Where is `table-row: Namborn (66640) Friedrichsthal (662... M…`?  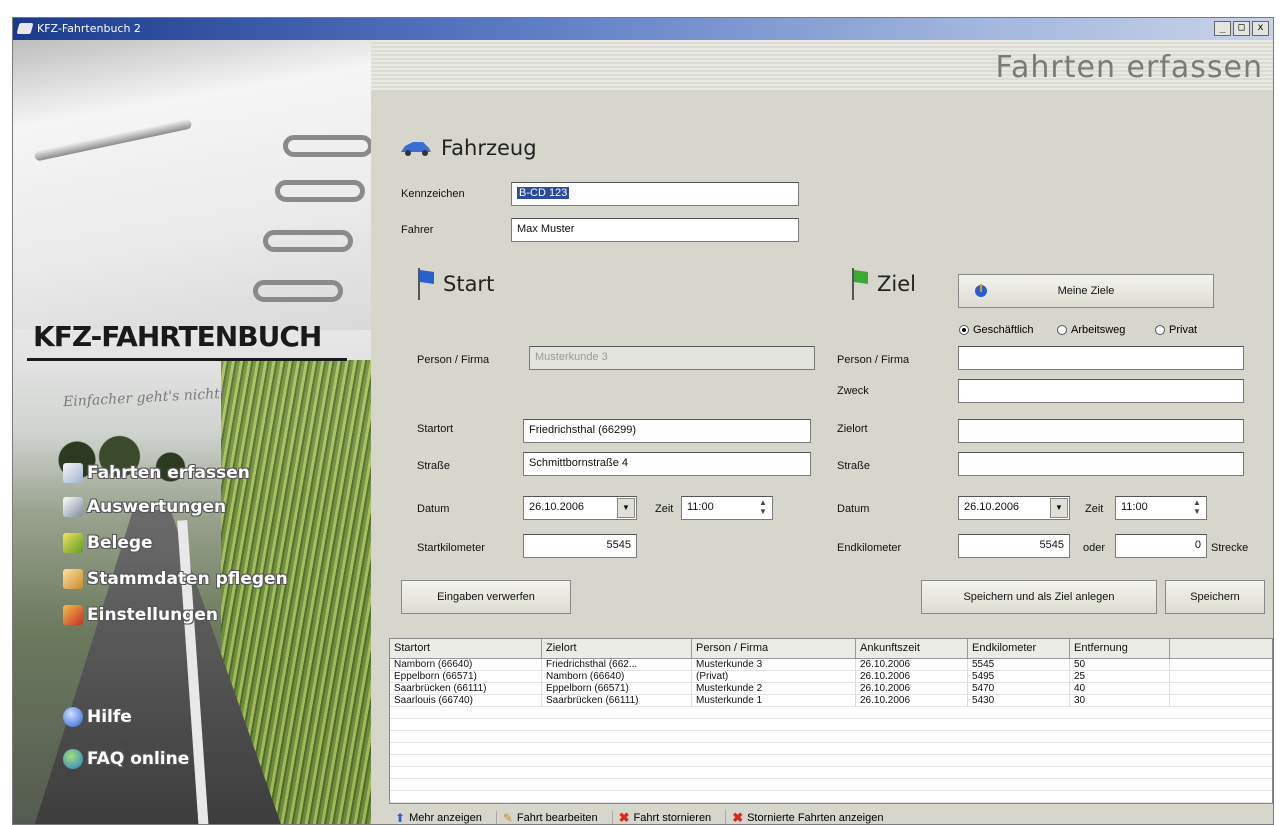 table-row: Namborn (66640) Friedrichsthal (662... M… is located at coordinates (831, 665).